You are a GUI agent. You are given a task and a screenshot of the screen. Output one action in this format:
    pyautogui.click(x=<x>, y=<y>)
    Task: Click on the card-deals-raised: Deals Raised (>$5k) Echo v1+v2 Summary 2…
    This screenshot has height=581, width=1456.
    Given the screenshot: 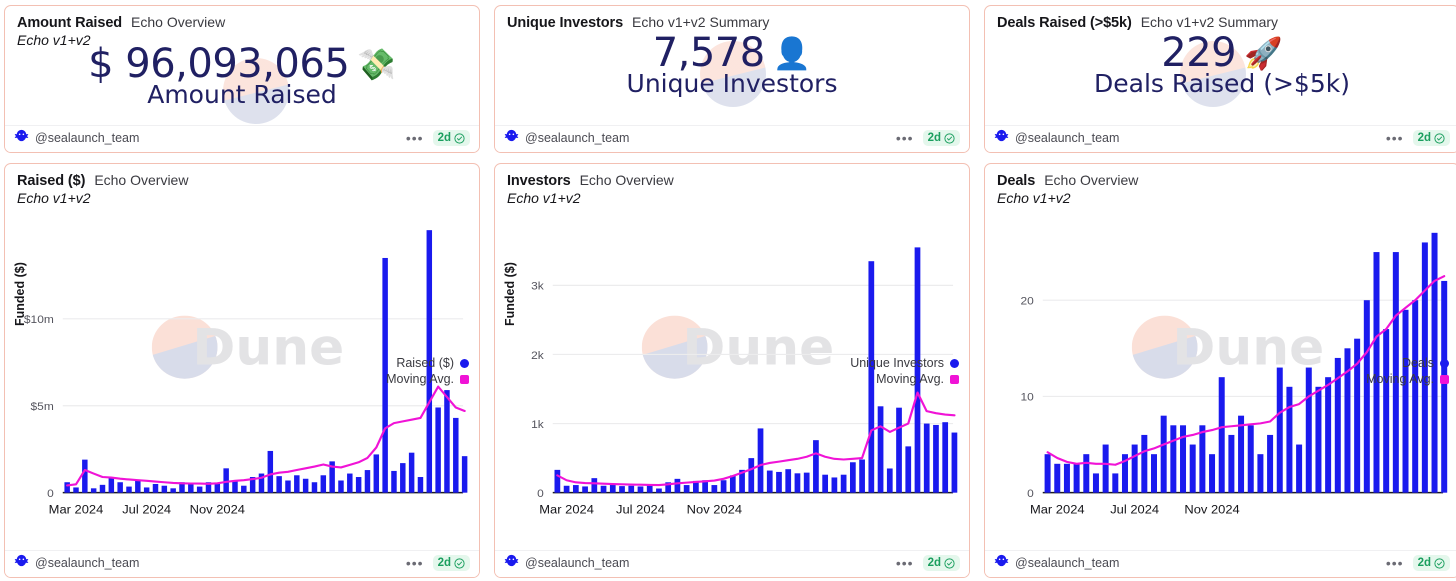 What is the action you would take?
    pyautogui.click(x=1220, y=79)
    